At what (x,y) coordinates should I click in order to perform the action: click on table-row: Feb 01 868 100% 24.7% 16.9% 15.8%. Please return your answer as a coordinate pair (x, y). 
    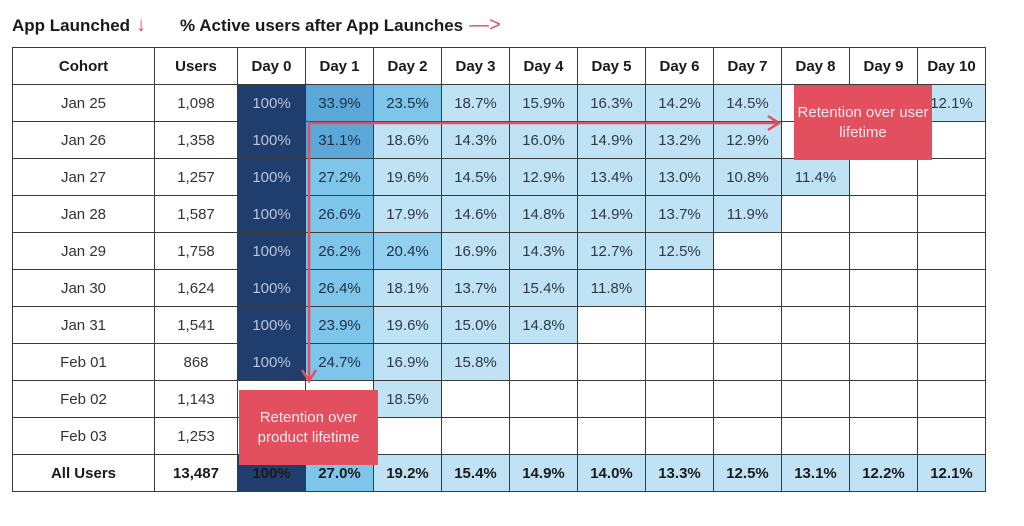
    Looking at the image, I should click on (499, 362).